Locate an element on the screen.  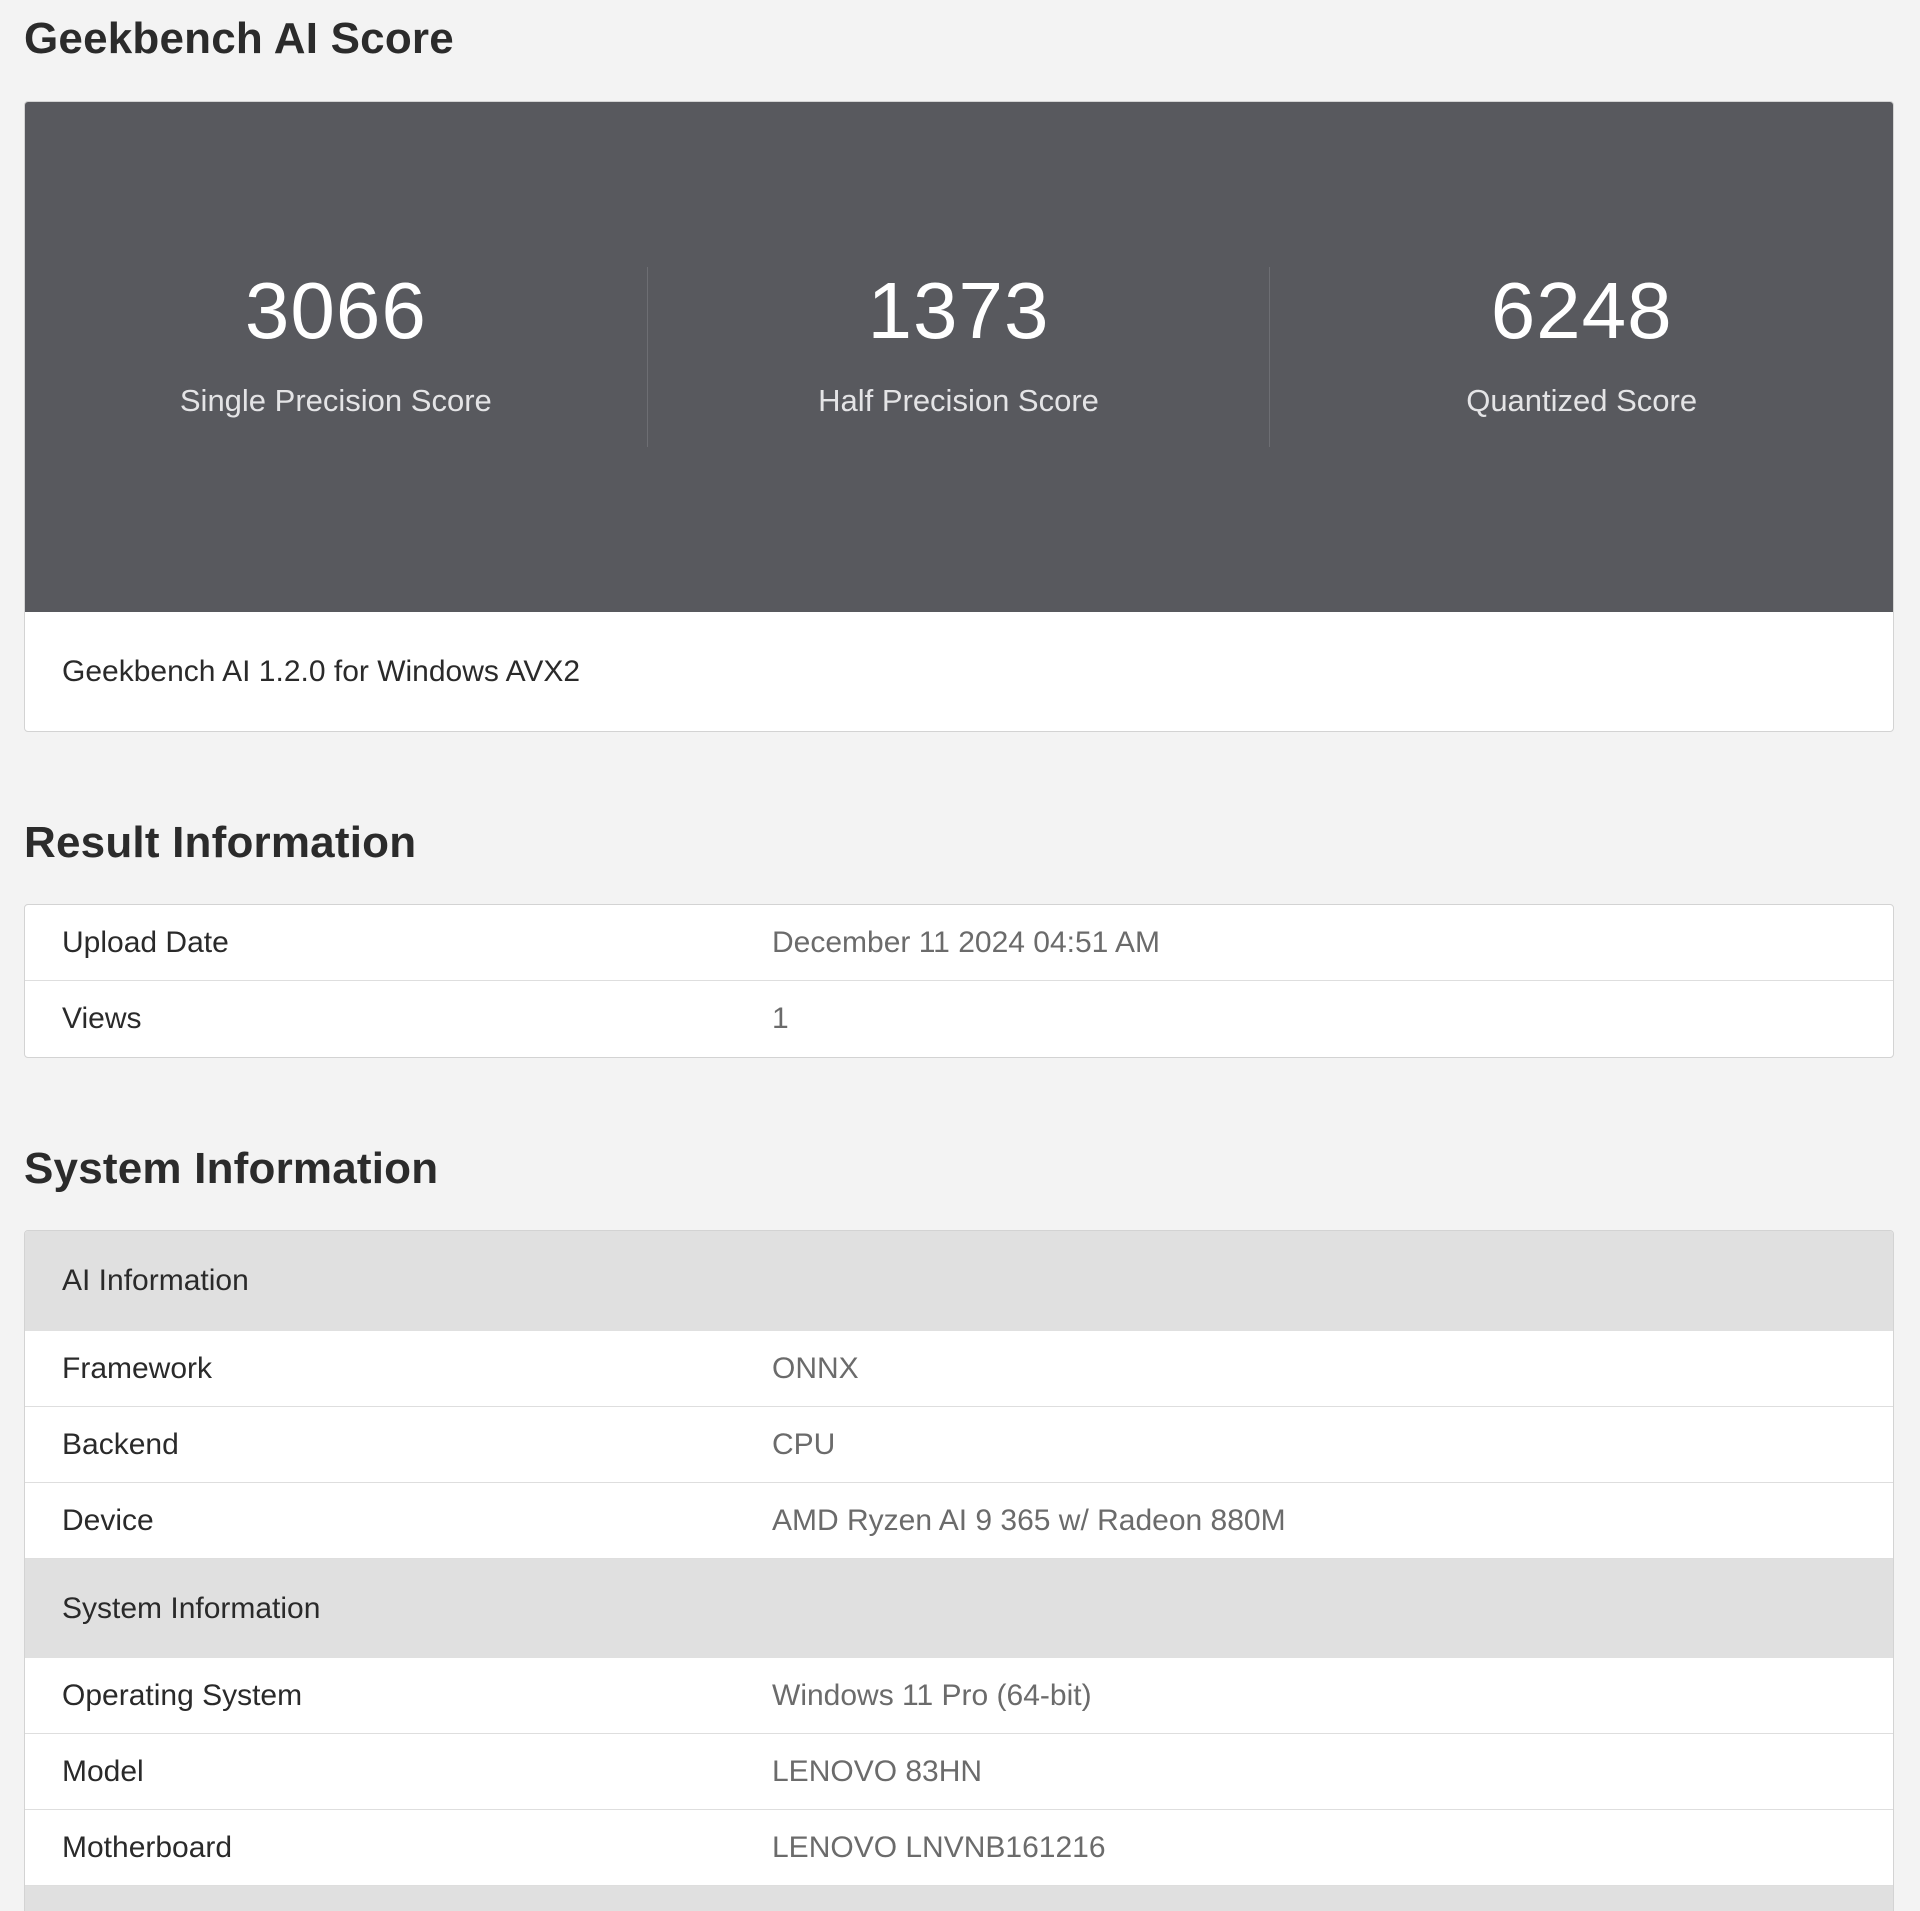
row-value: LENOVO 83HN is located at coordinates (877, 1771).